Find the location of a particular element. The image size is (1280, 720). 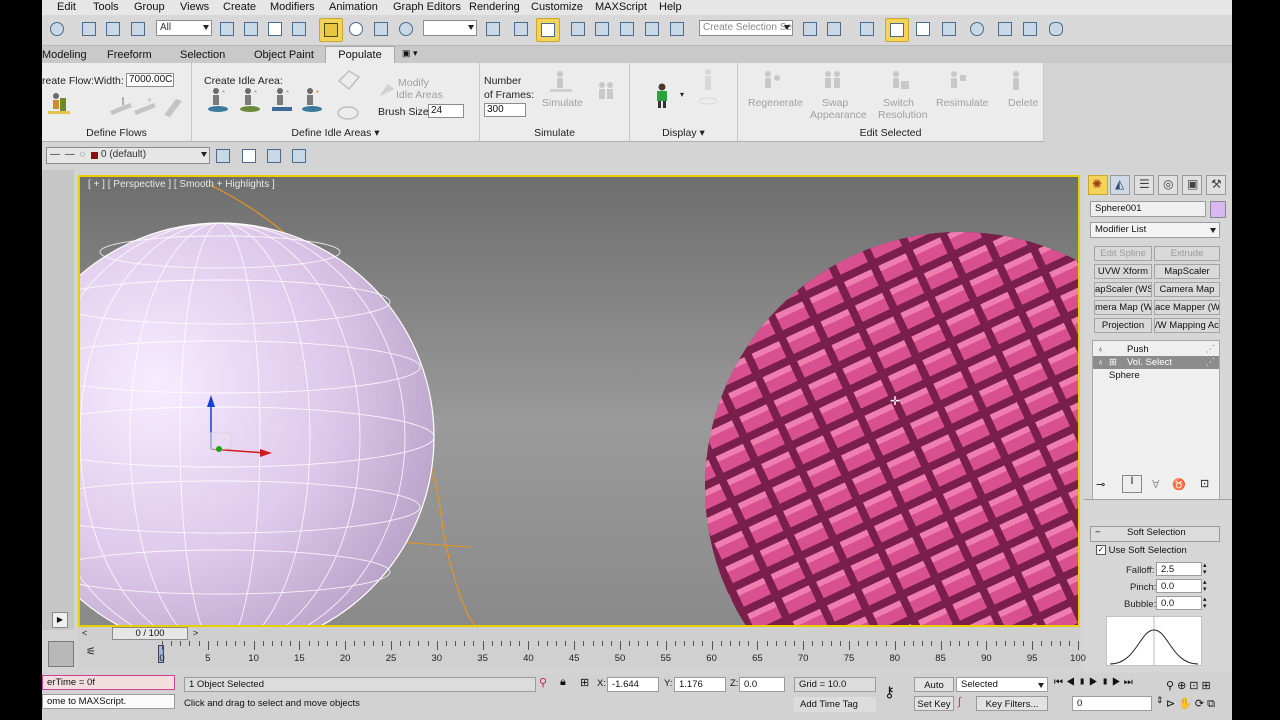

mini-curve-editor-toggle is located at coordinates (61, 654).